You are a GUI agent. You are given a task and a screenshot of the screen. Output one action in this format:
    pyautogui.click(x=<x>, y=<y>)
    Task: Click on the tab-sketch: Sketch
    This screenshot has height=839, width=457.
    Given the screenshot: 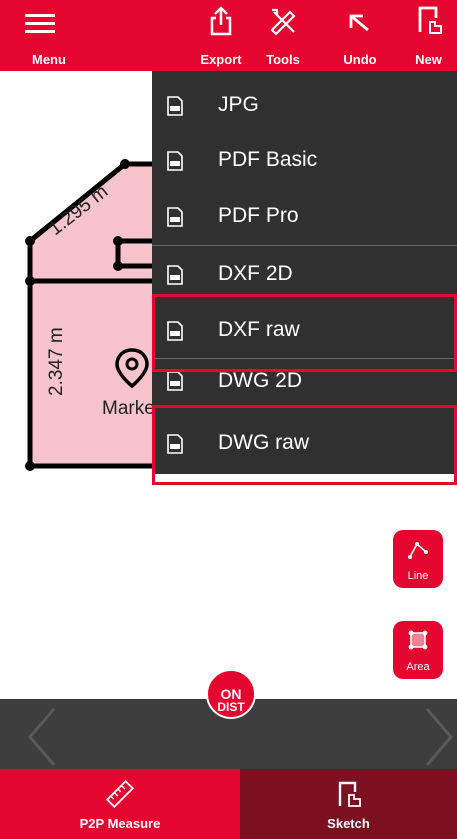 What is the action you would take?
    pyautogui.click(x=348, y=804)
    